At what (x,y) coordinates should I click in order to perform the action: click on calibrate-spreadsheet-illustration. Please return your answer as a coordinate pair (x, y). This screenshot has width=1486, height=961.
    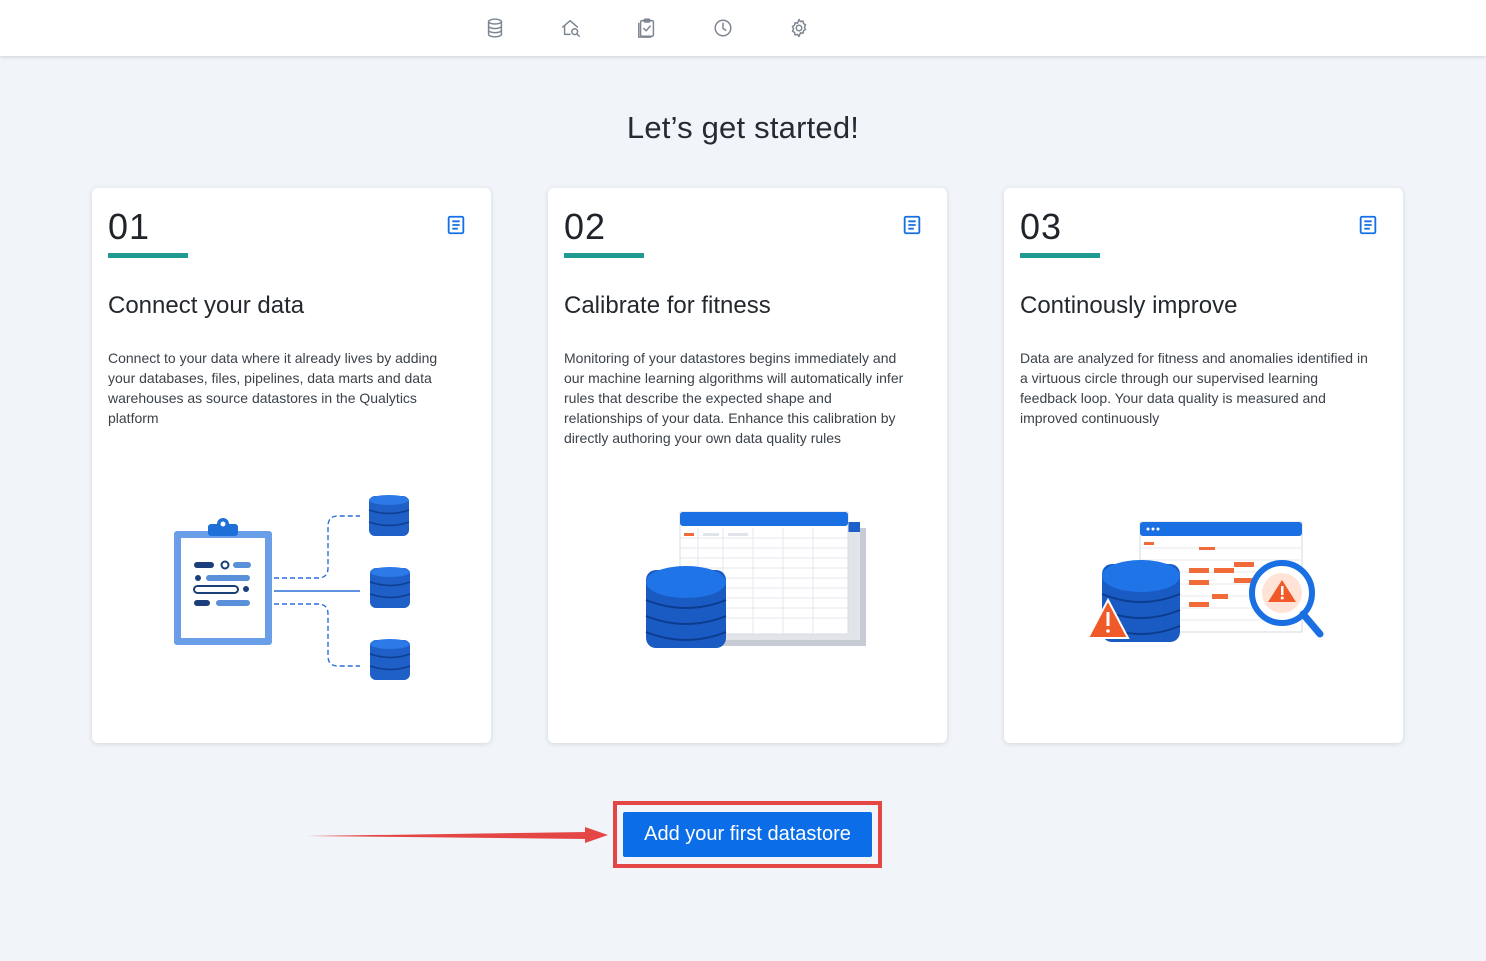
    Looking at the image, I should click on (755, 579).